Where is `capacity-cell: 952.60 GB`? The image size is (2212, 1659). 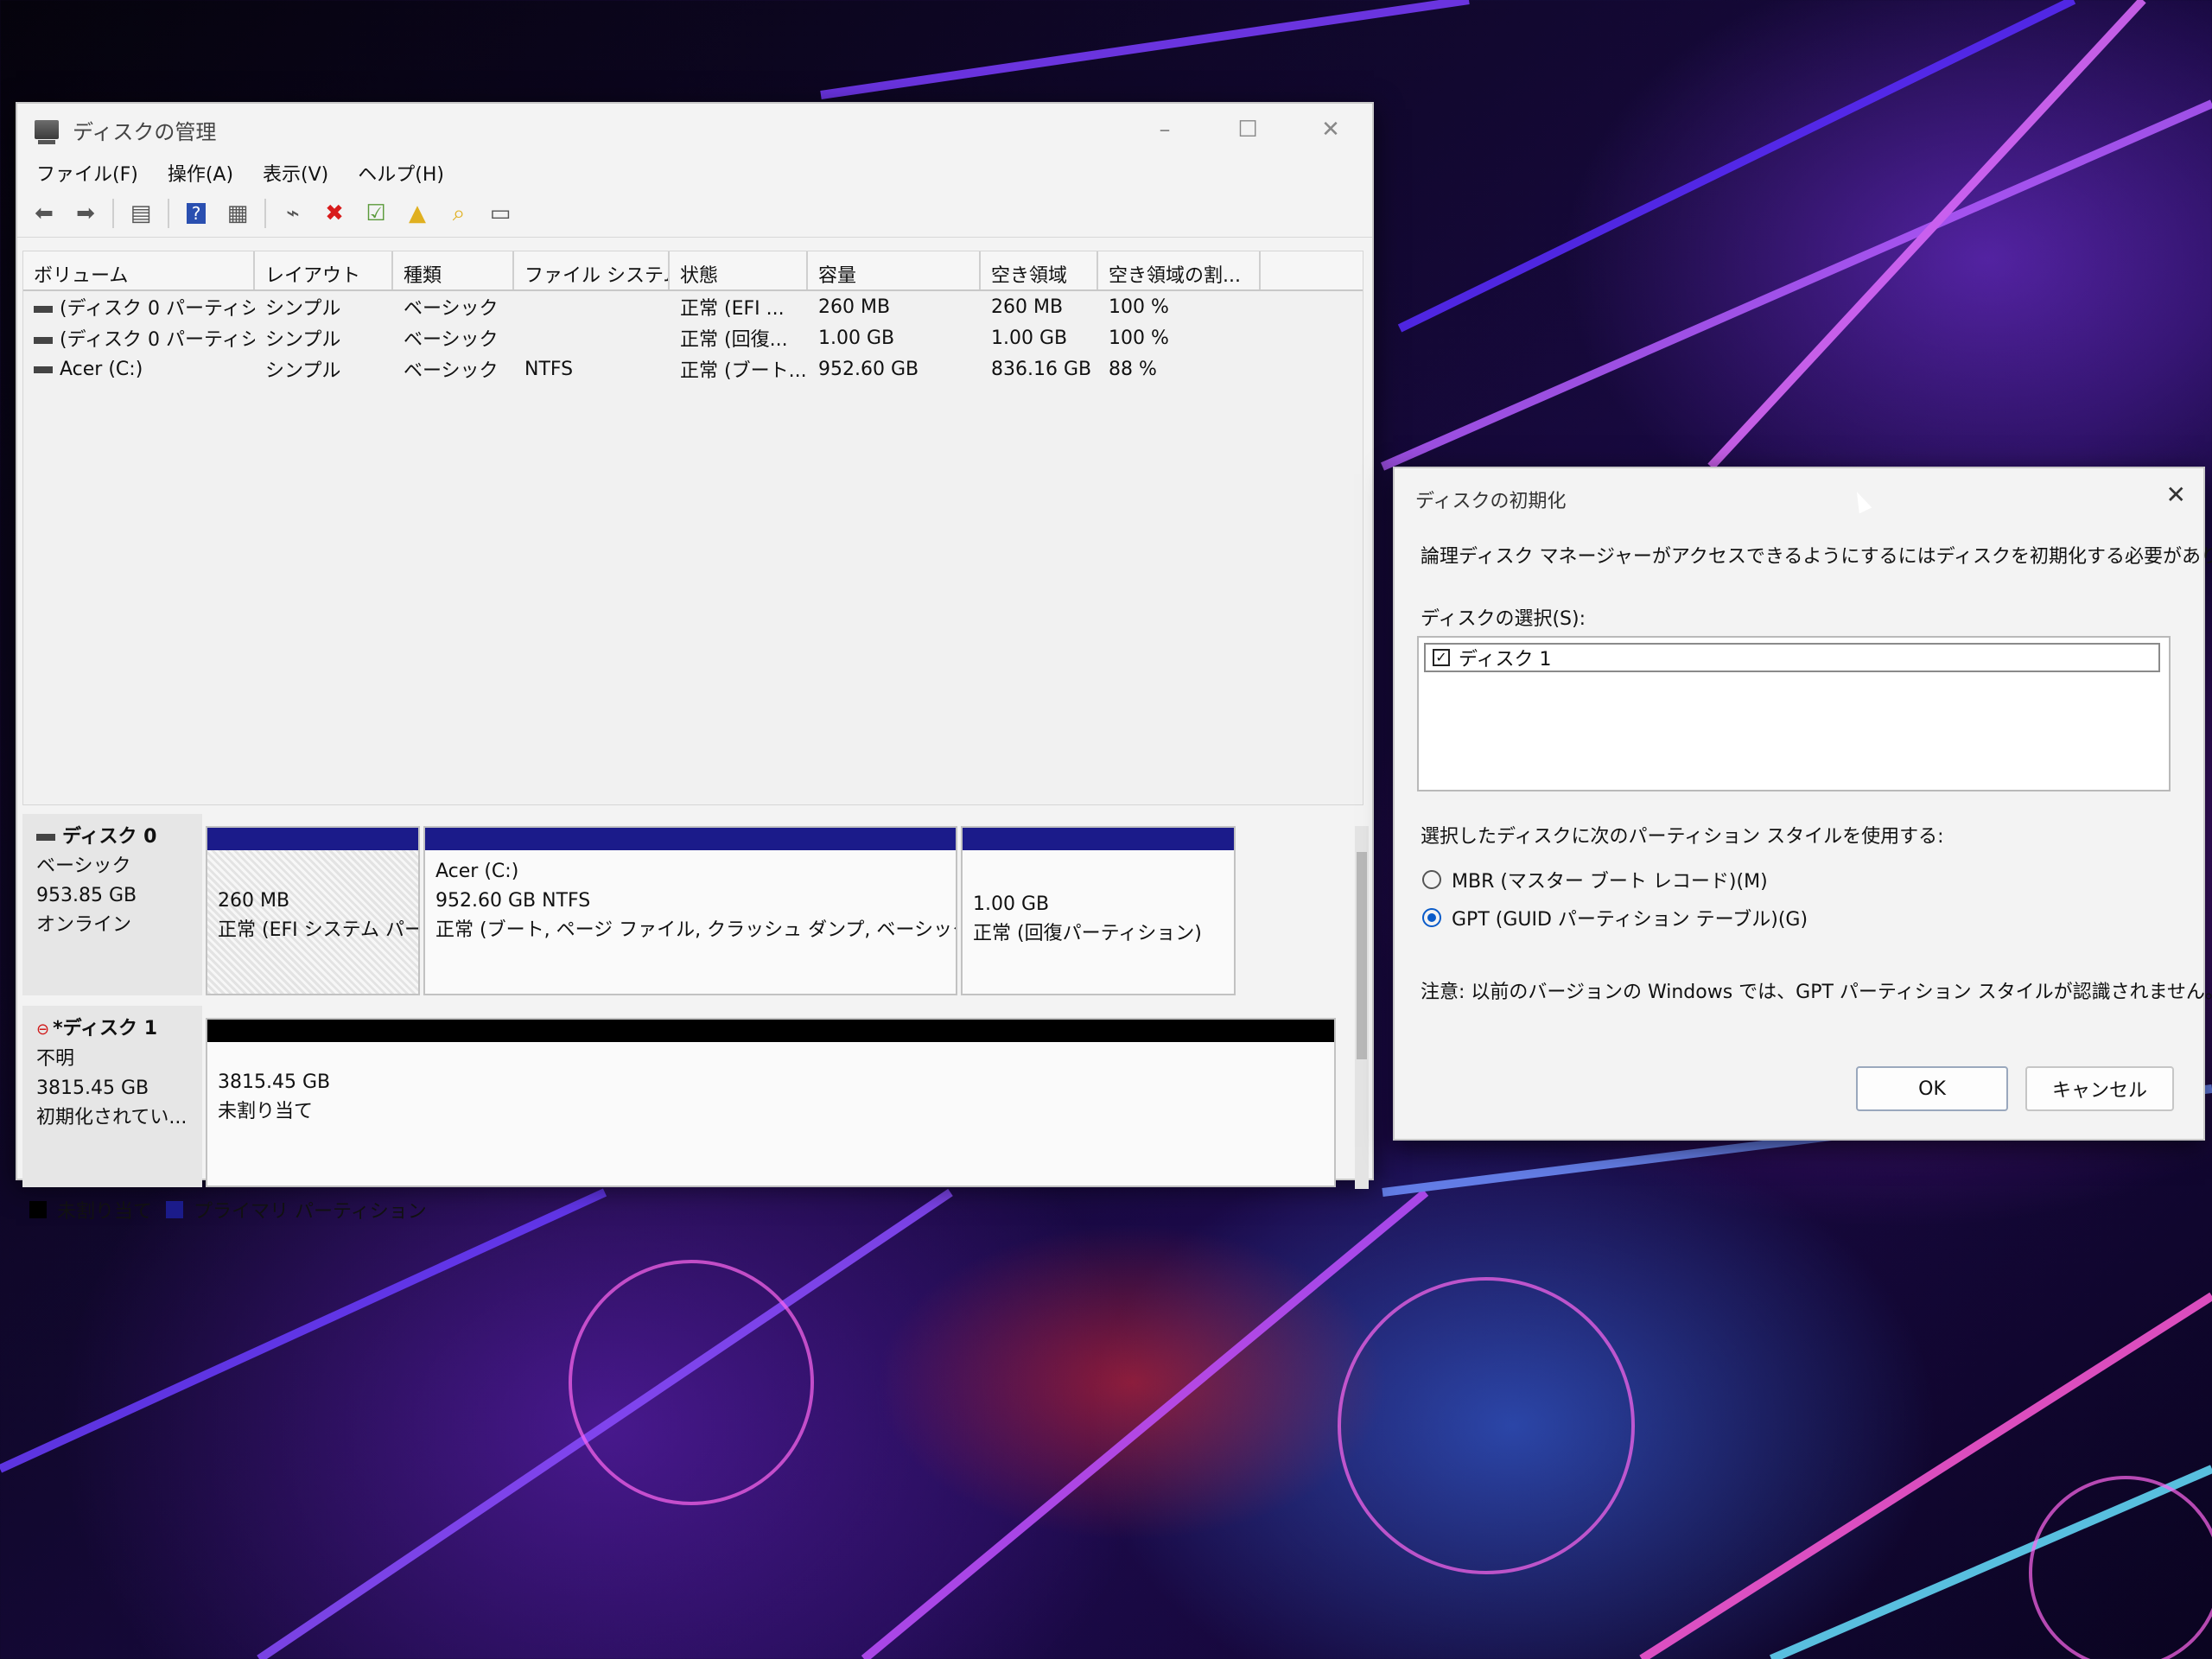
capacity-cell: 952.60 GB is located at coordinates (868, 369).